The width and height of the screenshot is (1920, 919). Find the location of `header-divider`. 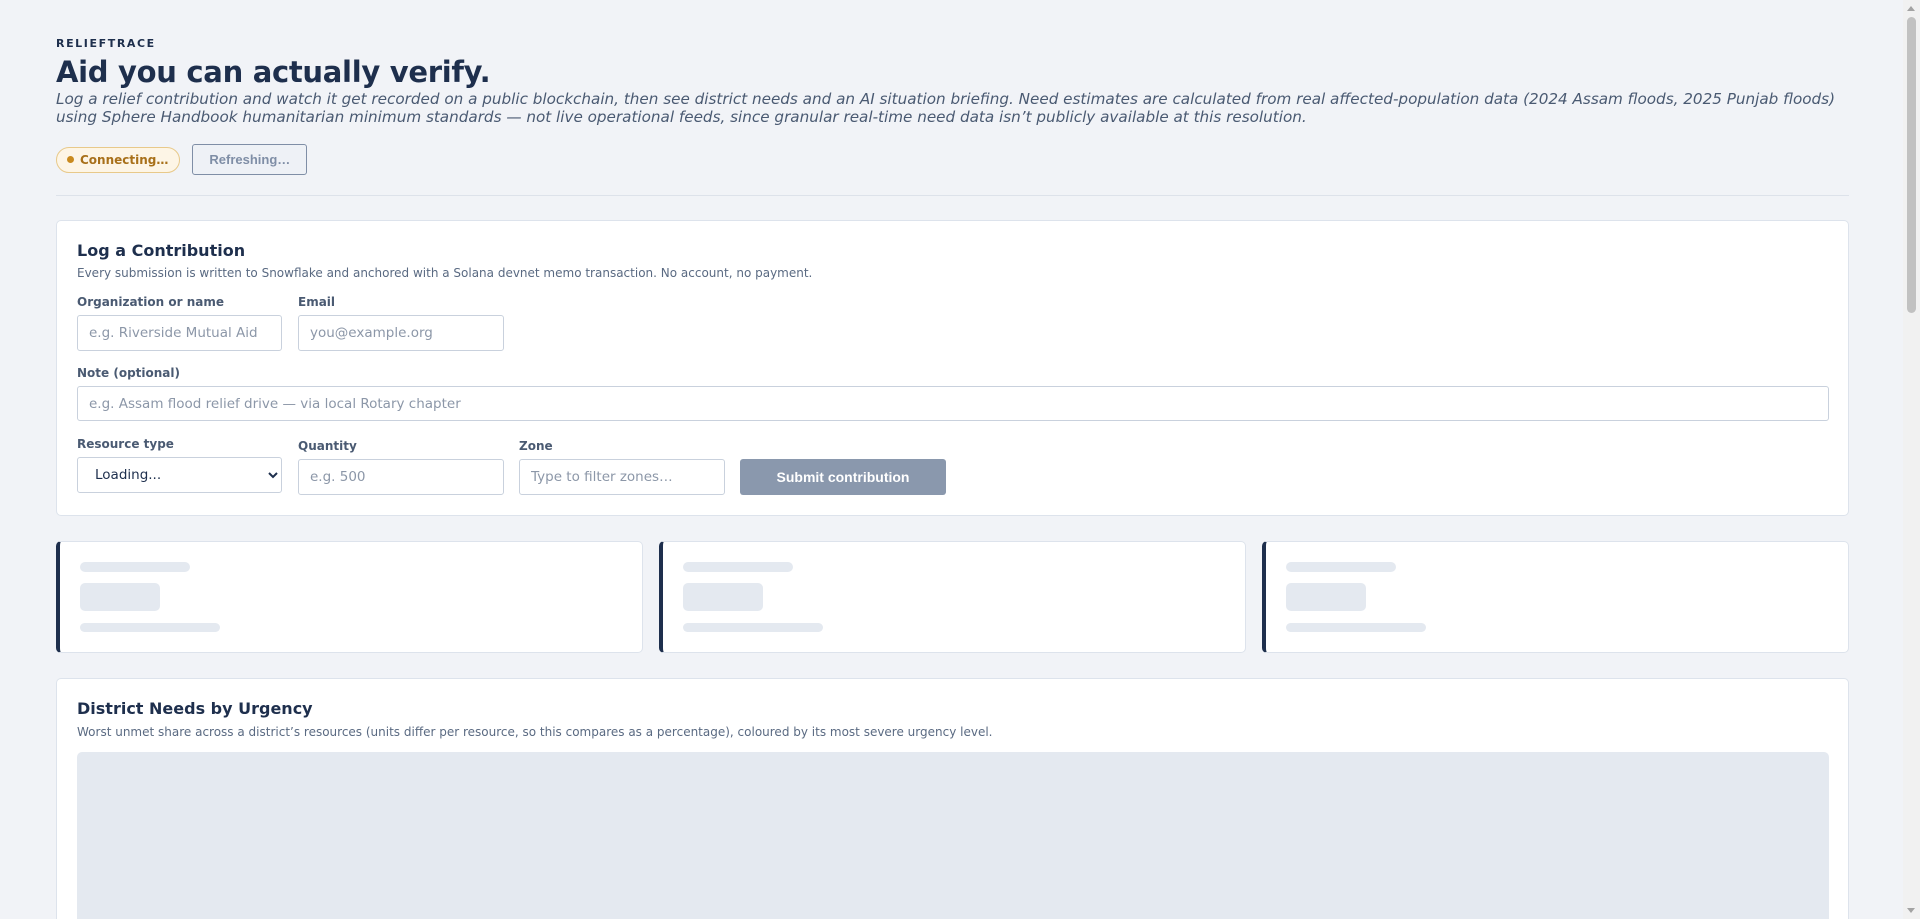

header-divider is located at coordinates (952, 195).